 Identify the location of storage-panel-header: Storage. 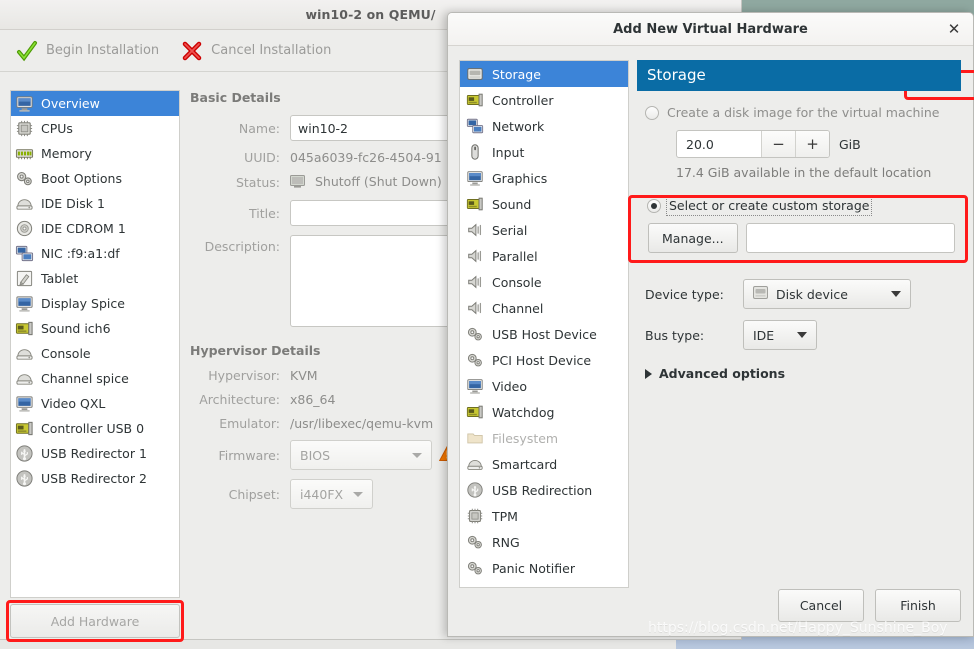
(799, 75).